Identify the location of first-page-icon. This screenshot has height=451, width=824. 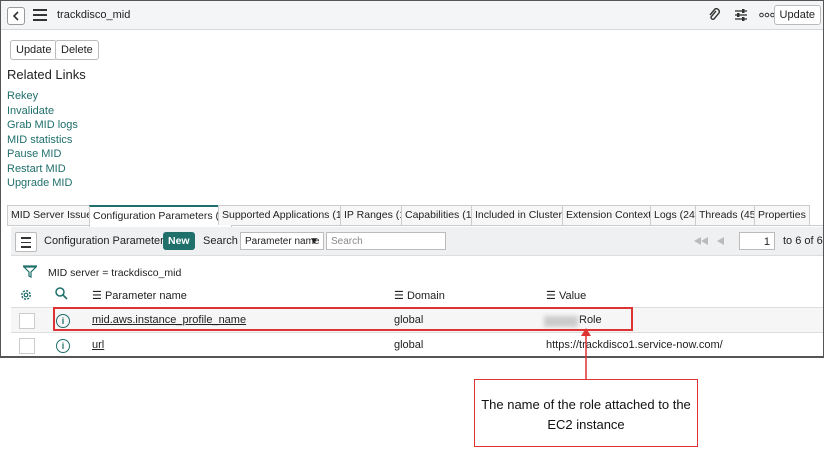
(701, 241).